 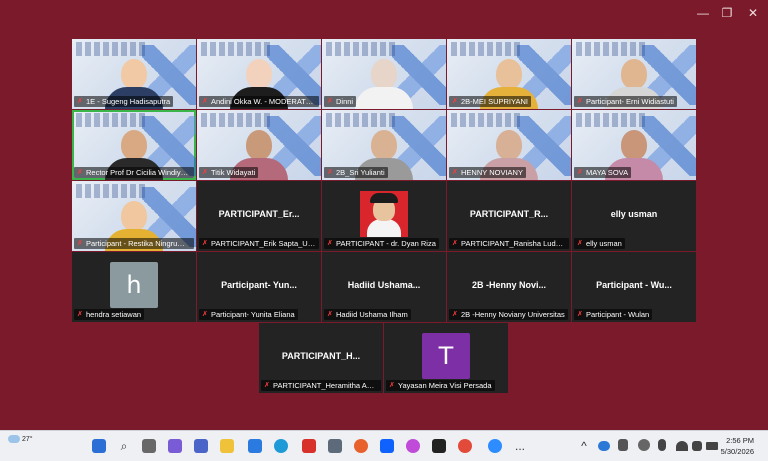 I want to click on participant-video, so click(x=384, y=84).